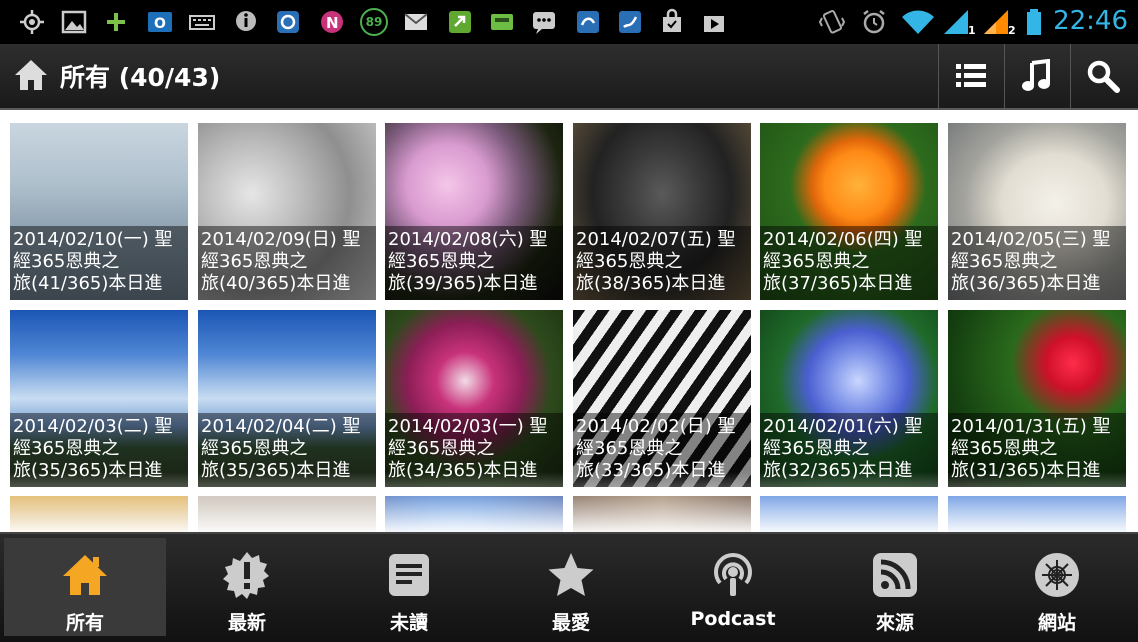 The image size is (1138, 642). I want to click on caption-line: 旅(35/365)本日進, so click(276, 470).